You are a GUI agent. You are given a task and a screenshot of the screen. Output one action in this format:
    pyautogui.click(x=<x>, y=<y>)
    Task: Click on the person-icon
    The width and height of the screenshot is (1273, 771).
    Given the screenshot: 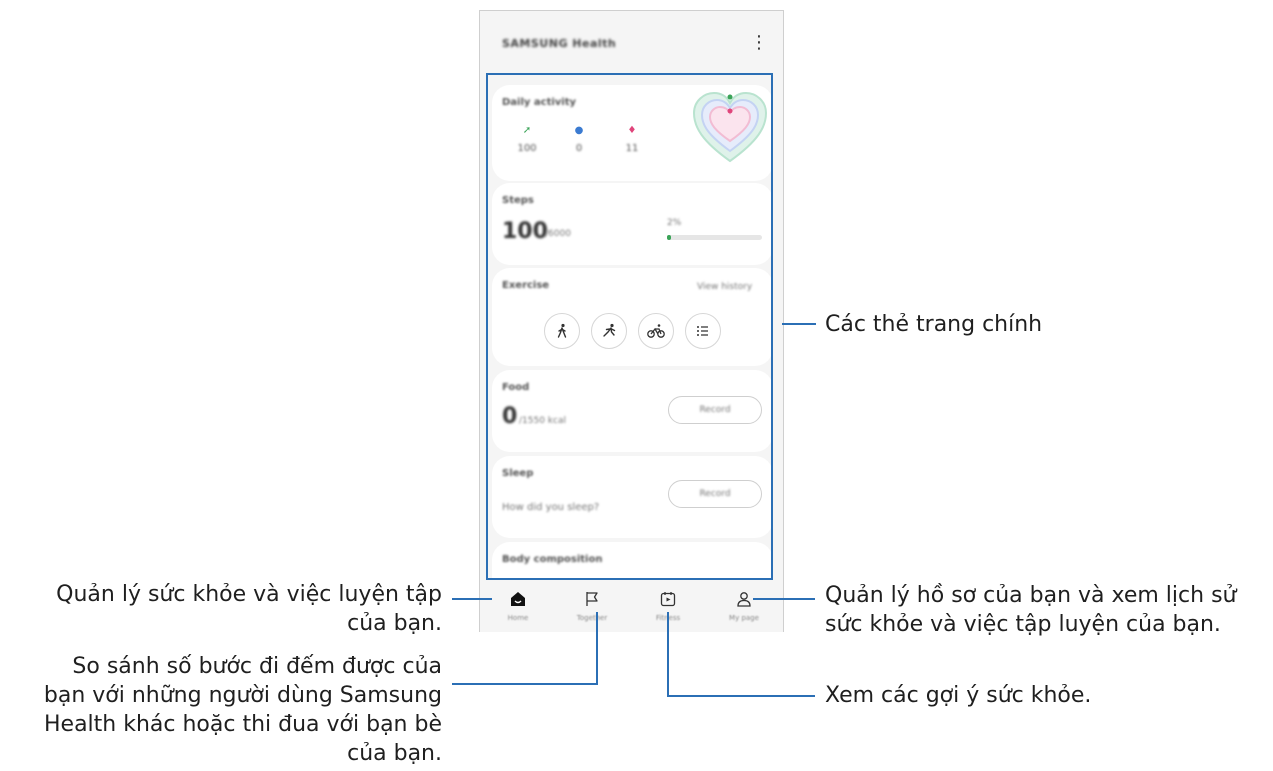 What is the action you would take?
    pyautogui.click(x=744, y=599)
    